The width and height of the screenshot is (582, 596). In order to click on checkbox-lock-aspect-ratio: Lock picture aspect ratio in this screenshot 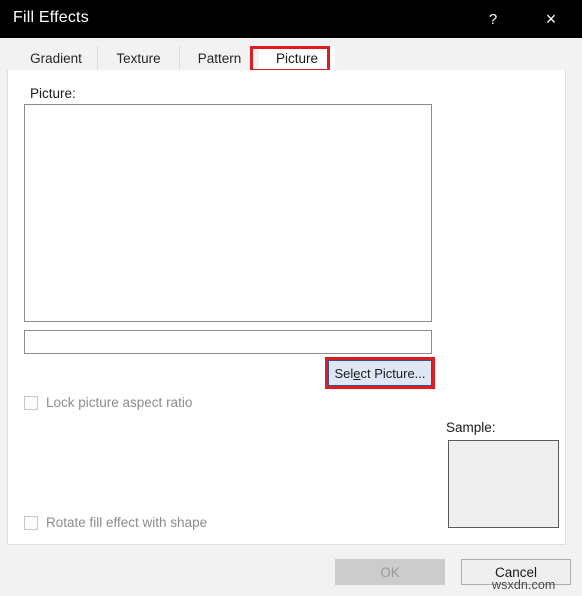, I will do `click(108, 402)`.